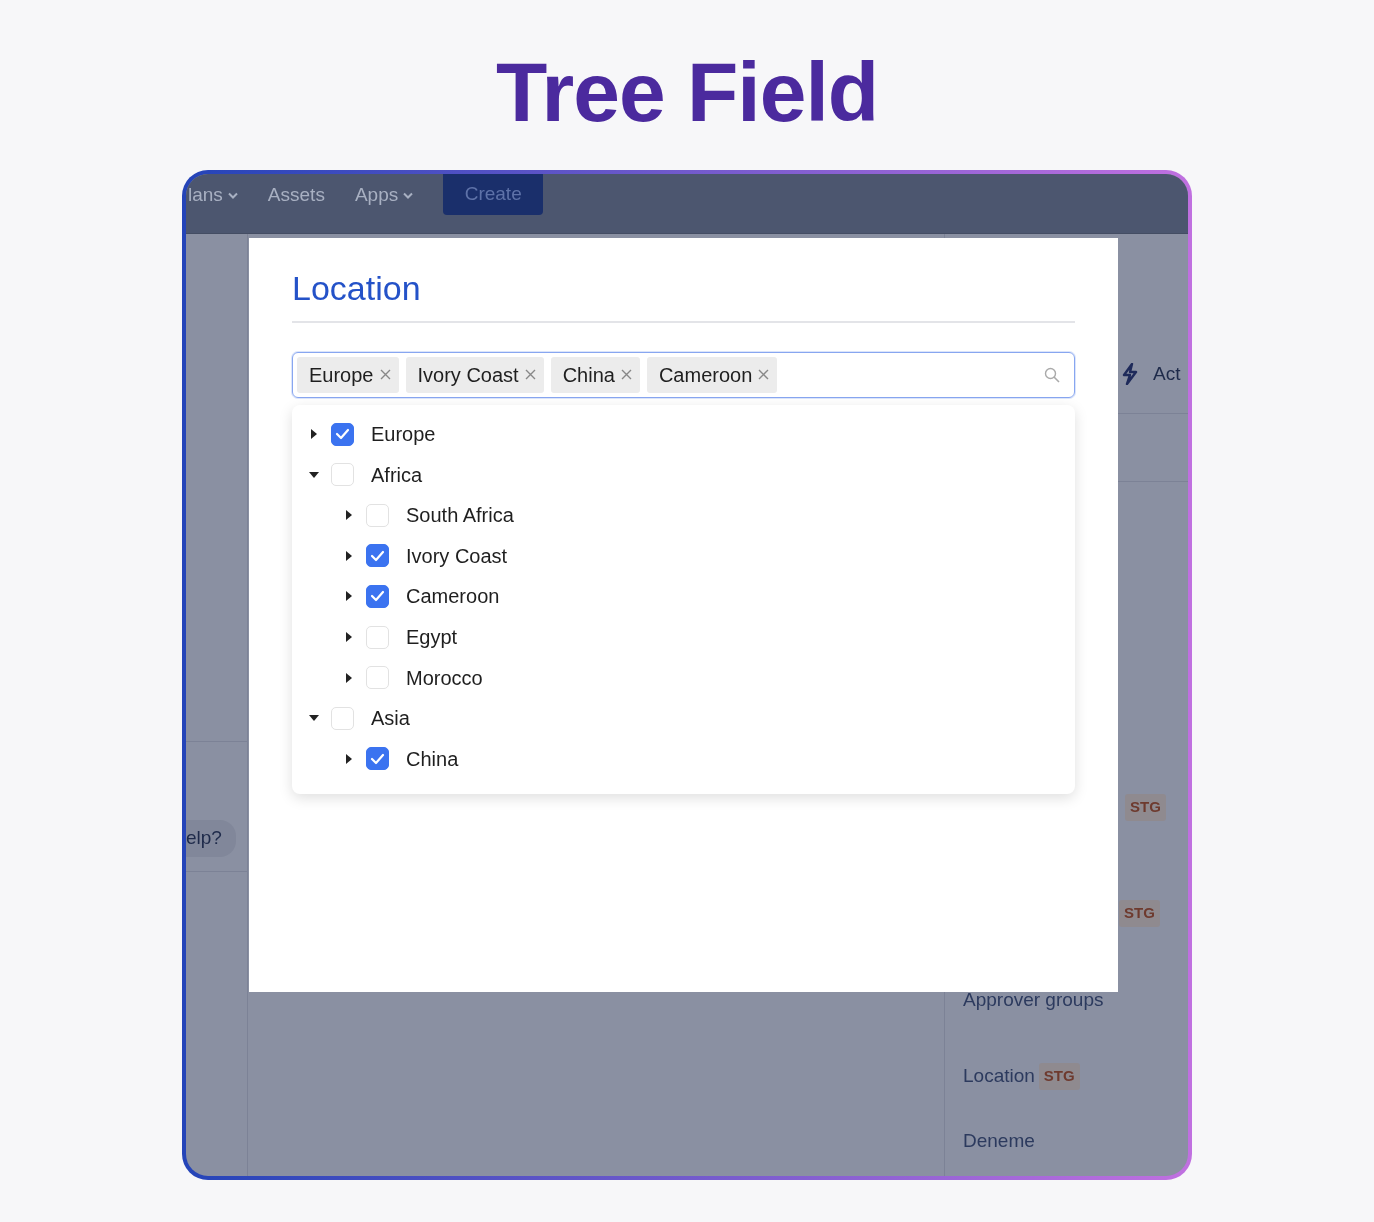 The width and height of the screenshot is (1374, 1222). Describe the element at coordinates (683, 556) in the screenshot. I see `tree-row: Ivory Coast` at that location.